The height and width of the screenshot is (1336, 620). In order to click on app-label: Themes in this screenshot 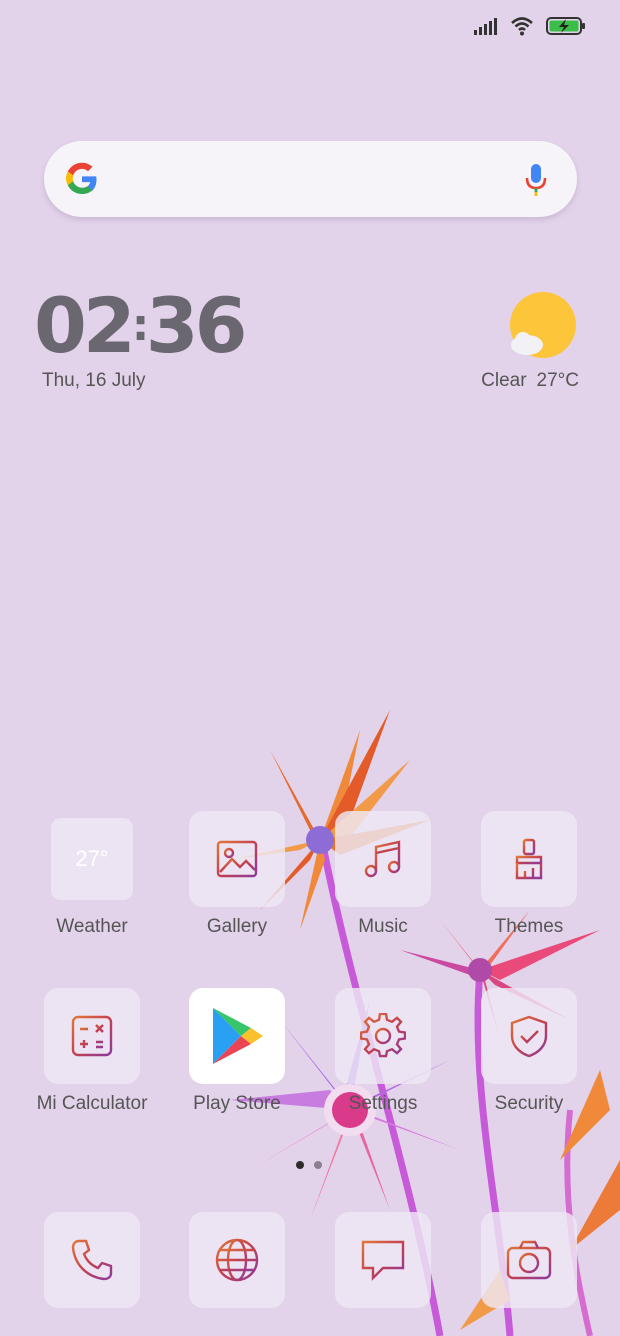, I will do `click(529, 926)`.